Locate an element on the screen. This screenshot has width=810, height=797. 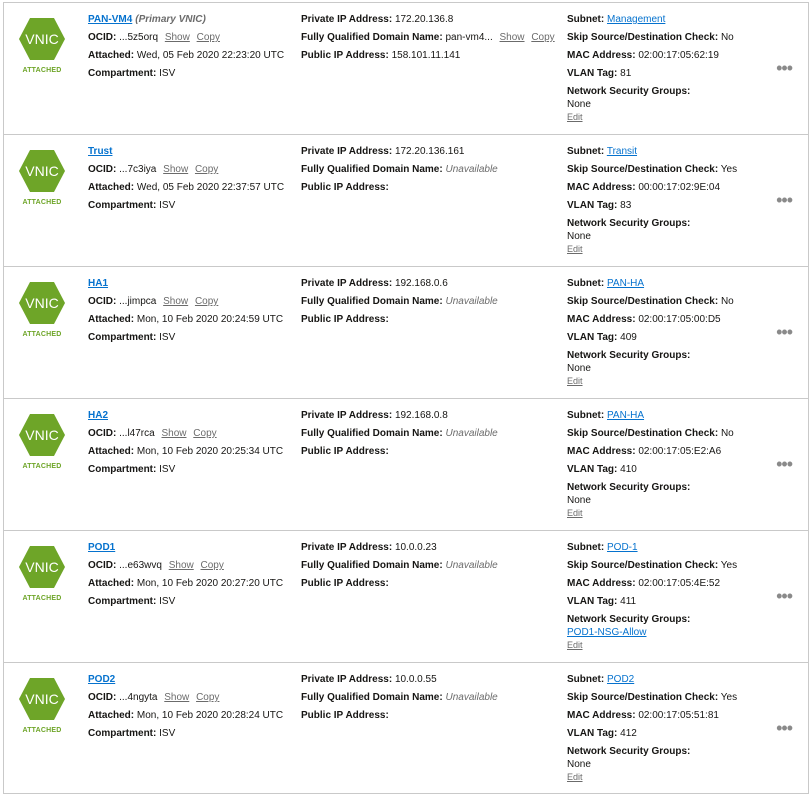
subnet-label: Subnet: is located at coordinates (586, 19).